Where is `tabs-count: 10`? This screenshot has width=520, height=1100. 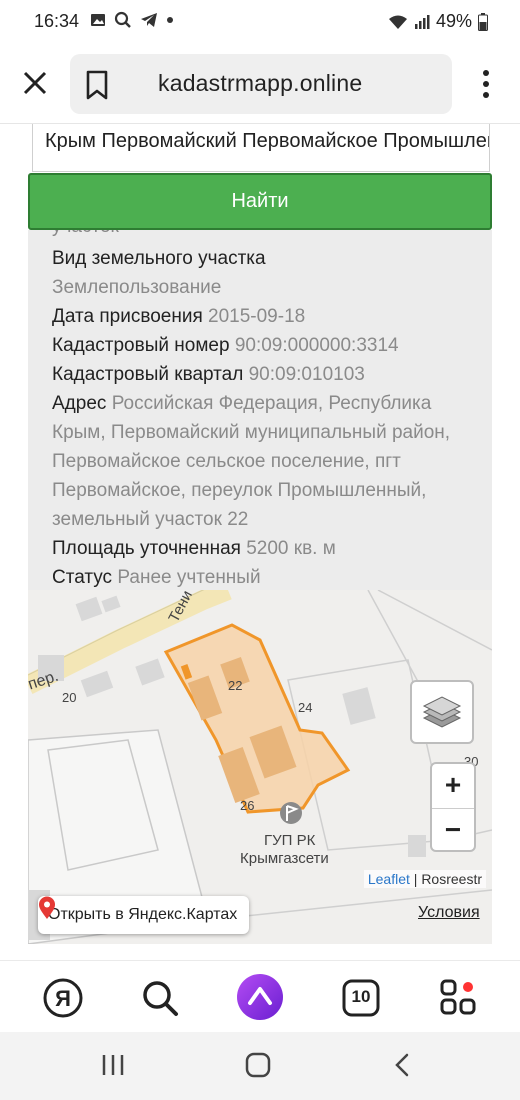 tabs-count: 10 is located at coordinates (361, 996).